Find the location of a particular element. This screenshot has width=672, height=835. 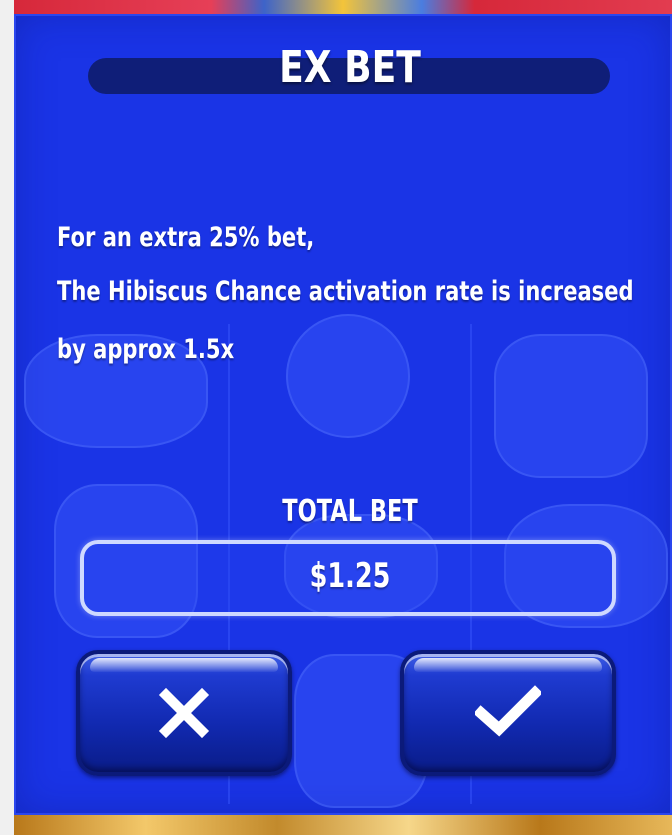

description-line-3: by approx 1.5x is located at coordinates (146, 349).